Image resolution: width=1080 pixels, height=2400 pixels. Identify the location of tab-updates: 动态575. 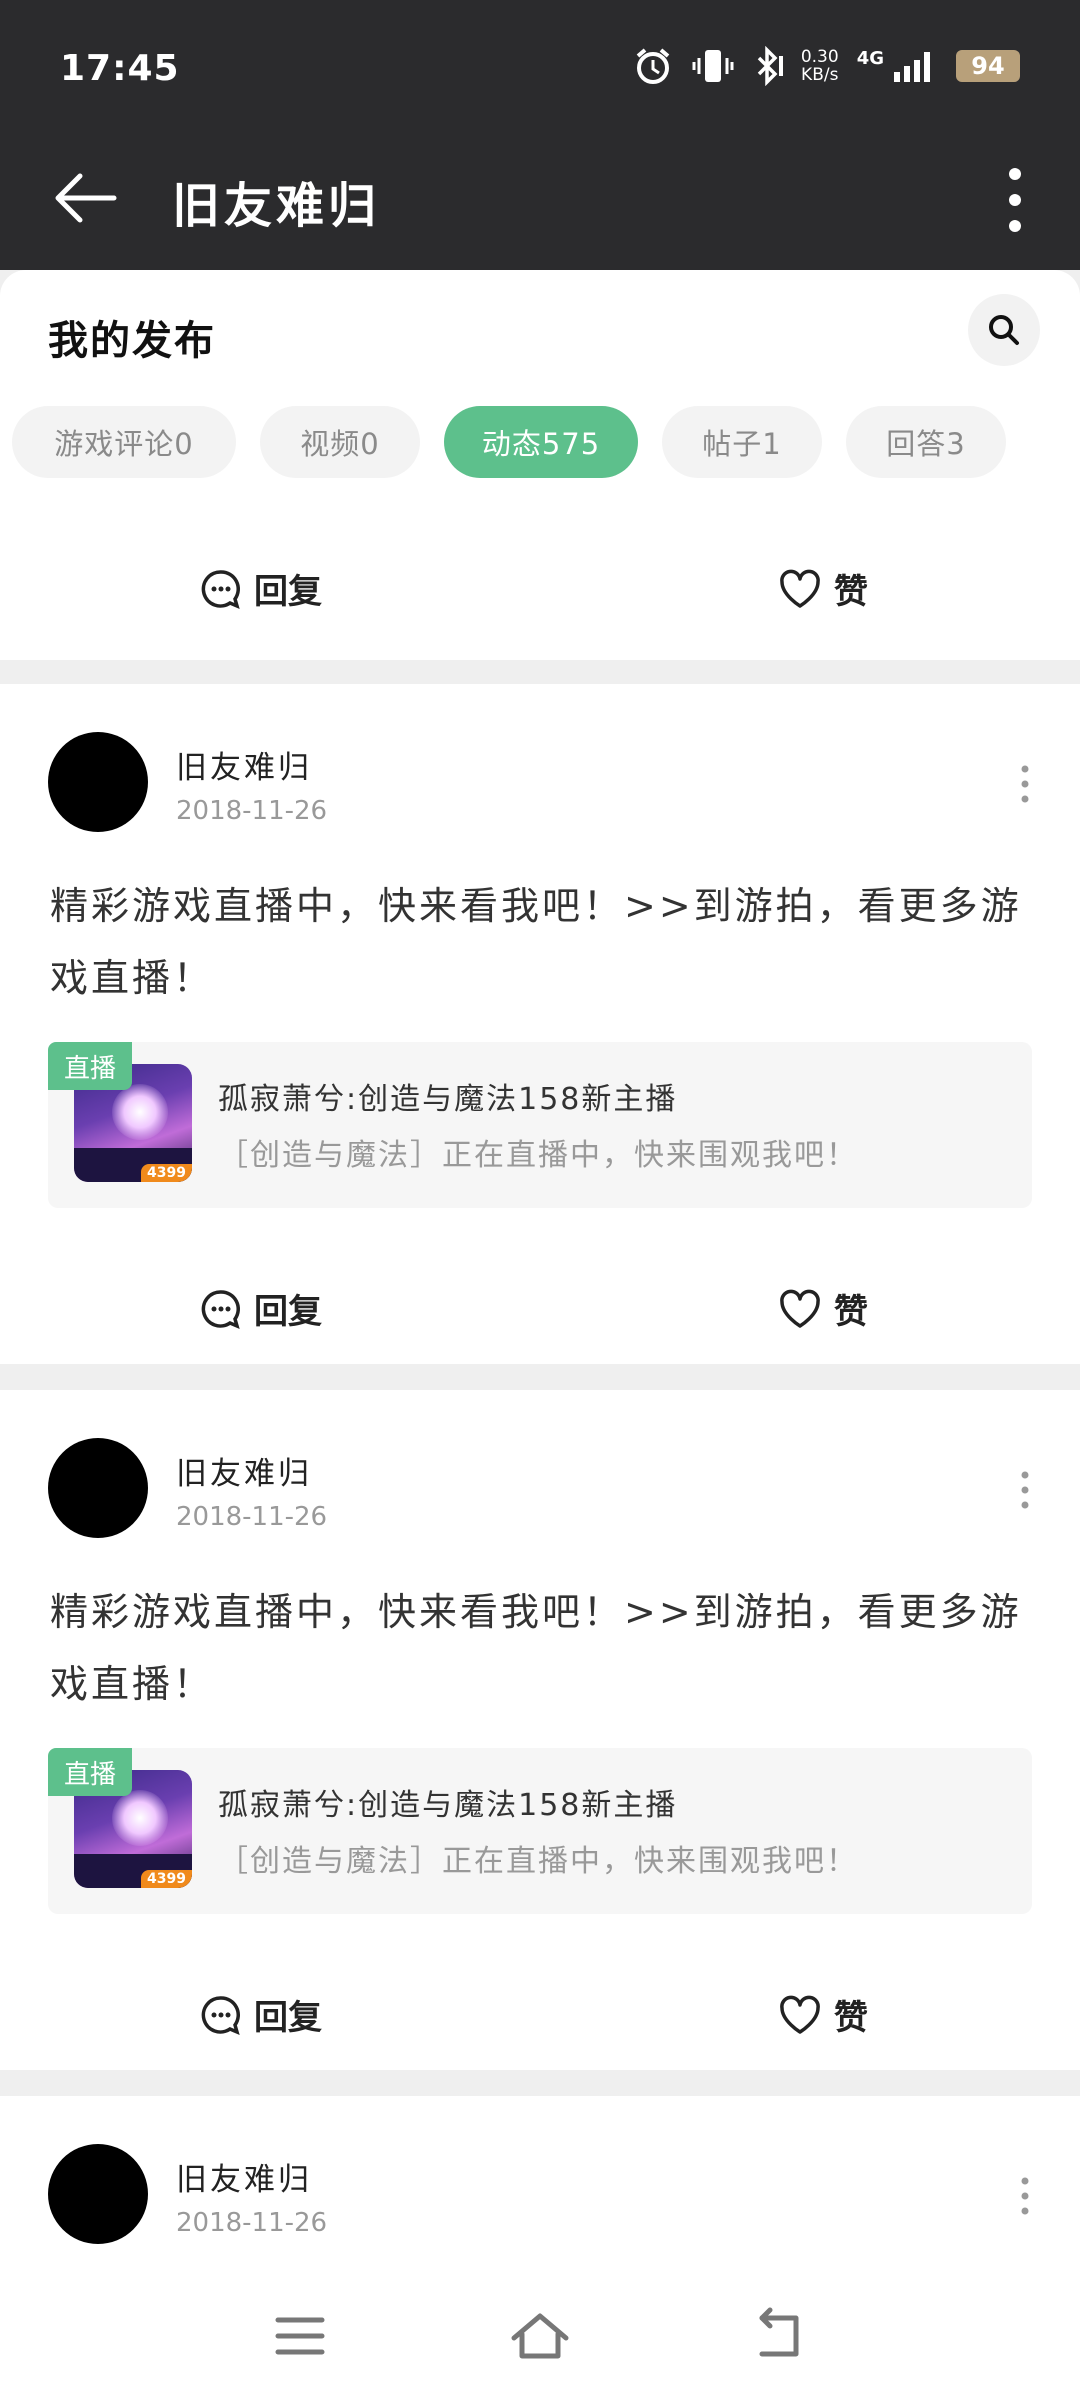
(541, 442).